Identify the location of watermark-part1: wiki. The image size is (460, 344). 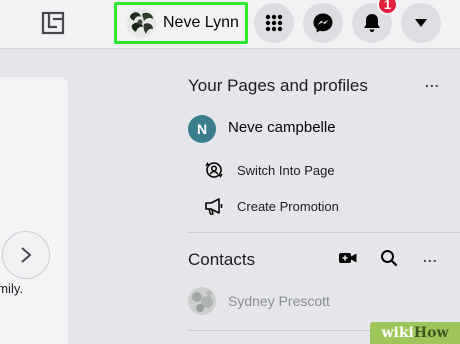
(397, 333).